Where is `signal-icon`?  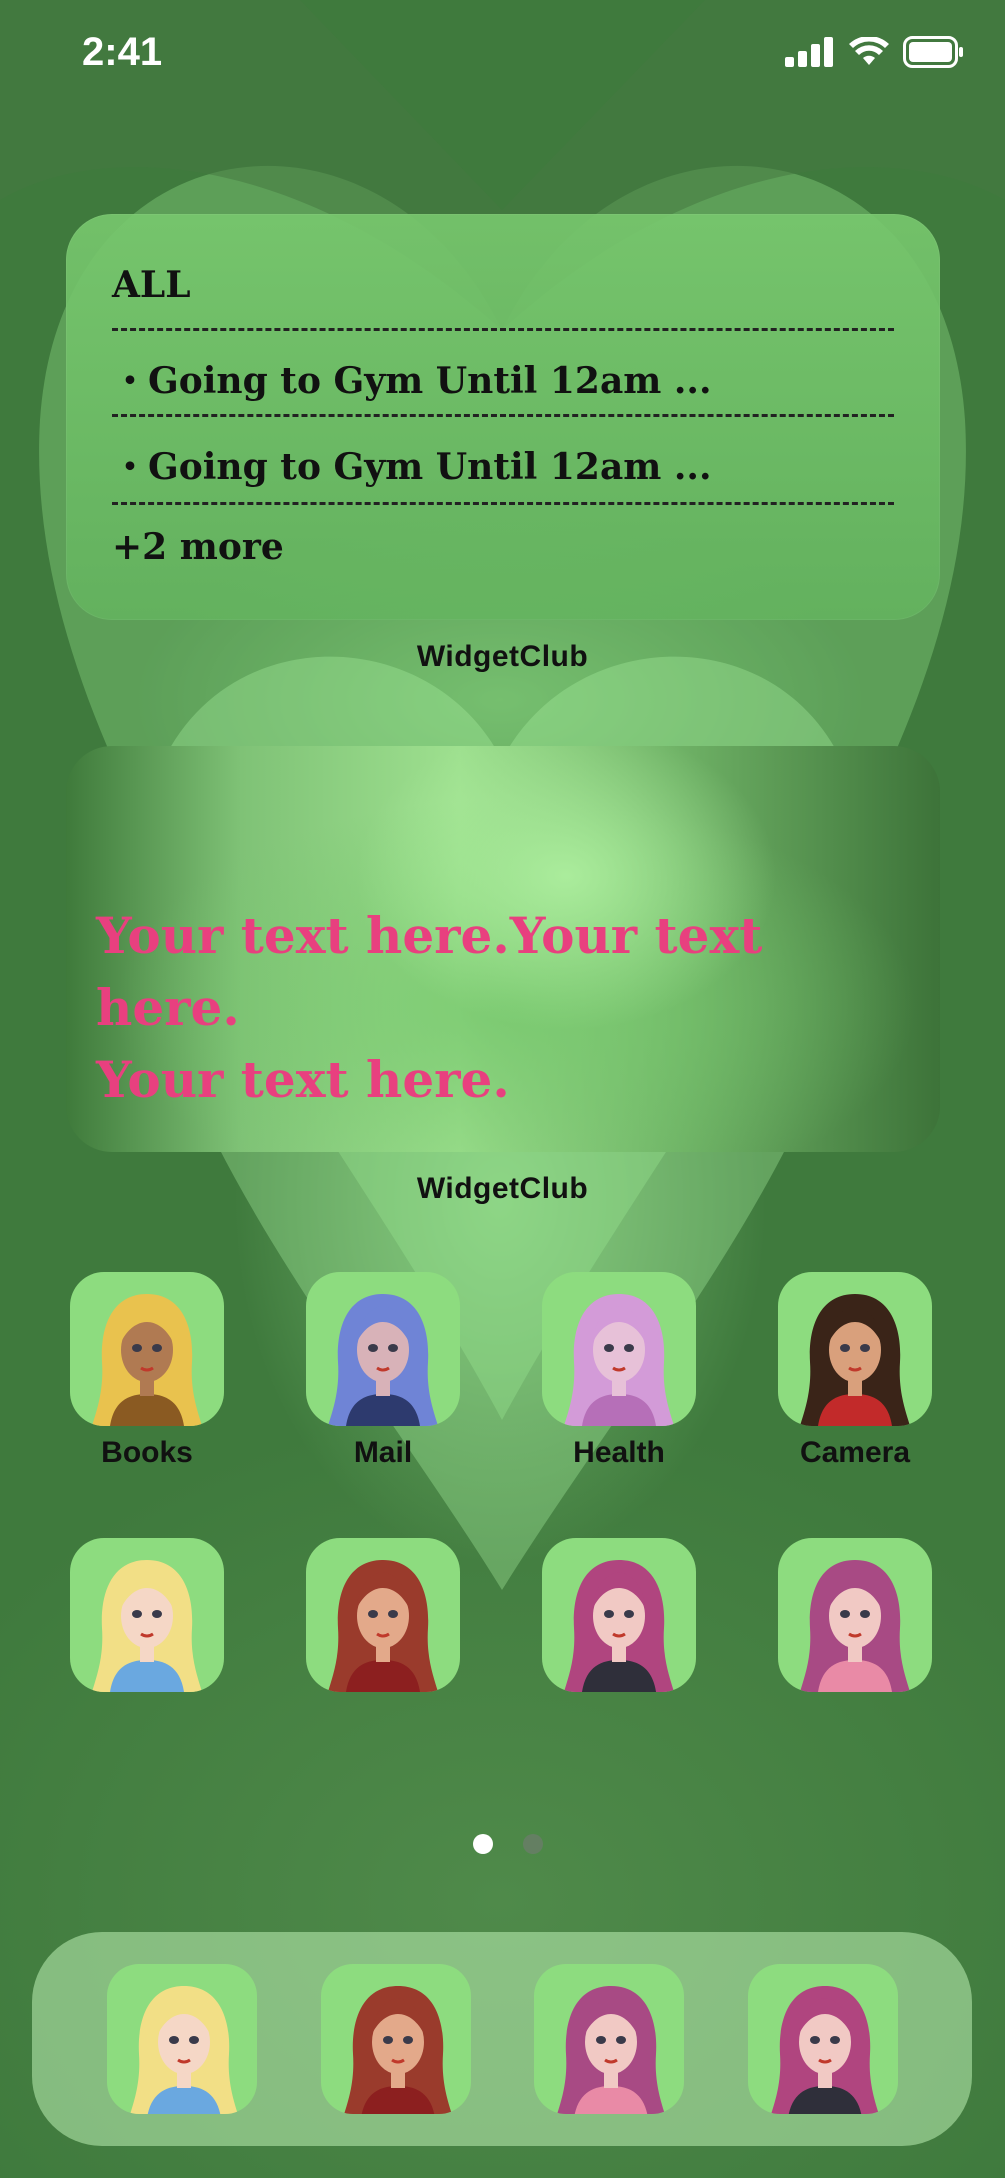 signal-icon is located at coordinates (809, 52).